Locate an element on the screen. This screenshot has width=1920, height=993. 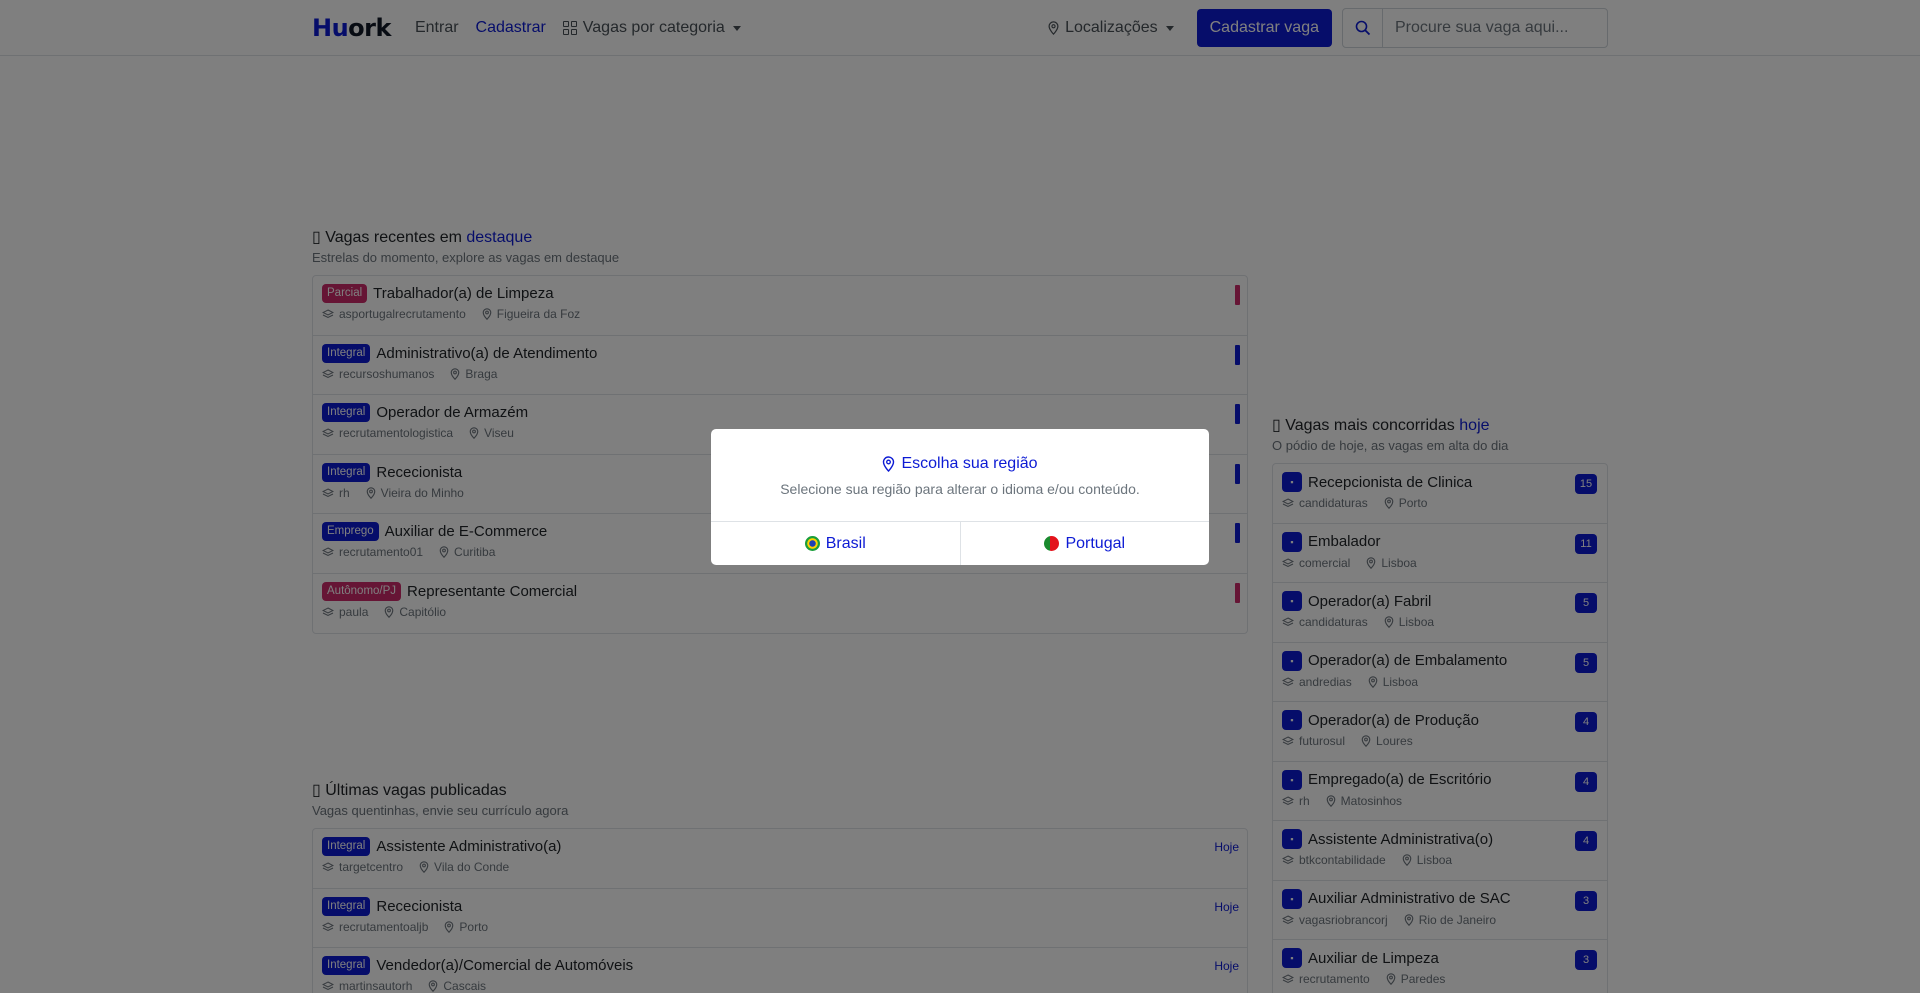
region-portugal-label: Portugal is located at coordinates (1095, 543).